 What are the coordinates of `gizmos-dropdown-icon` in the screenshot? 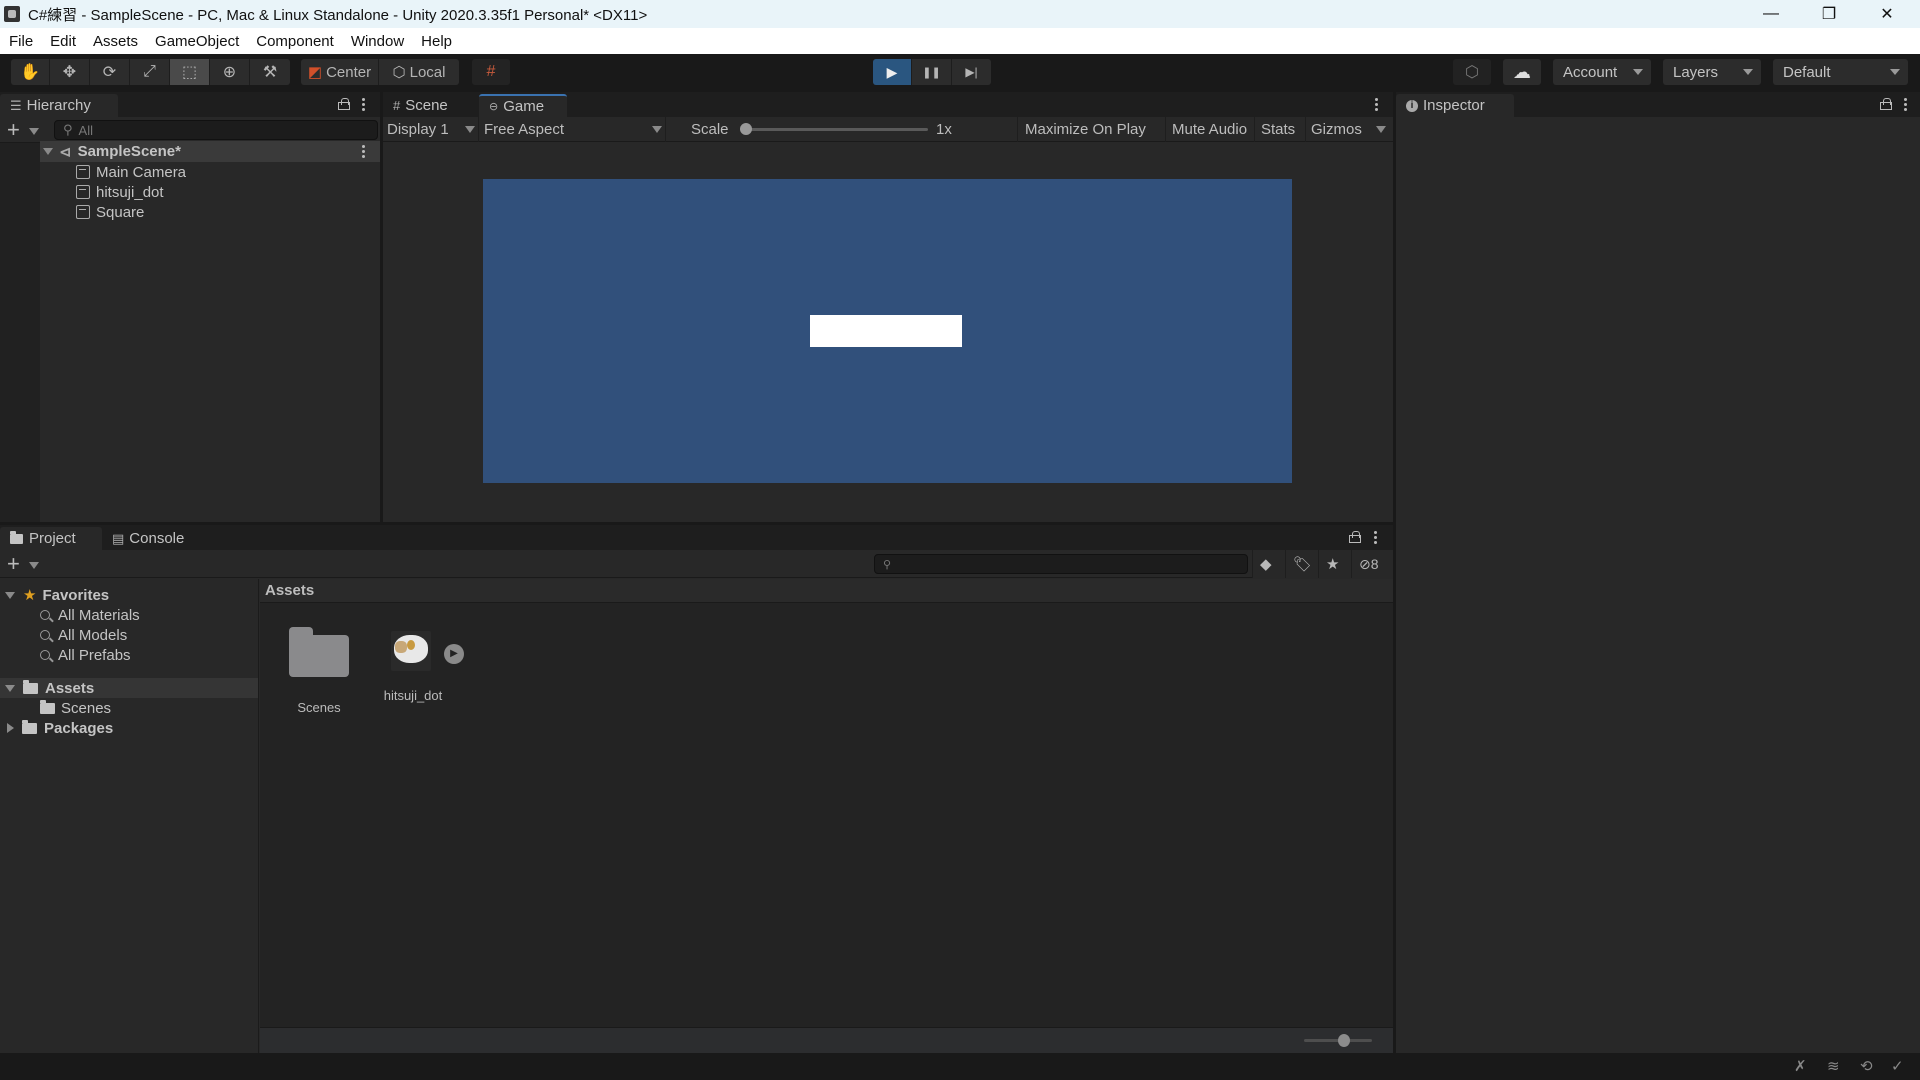 It's located at (1381, 129).